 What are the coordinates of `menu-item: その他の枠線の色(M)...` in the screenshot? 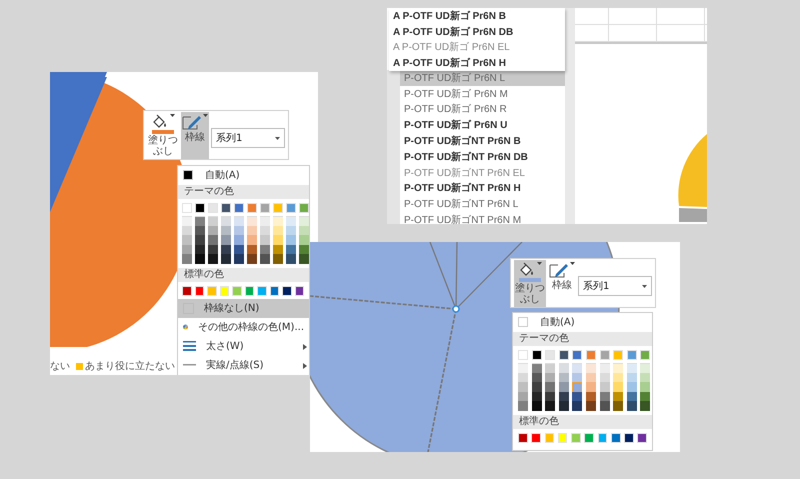 It's located at (243, 327).